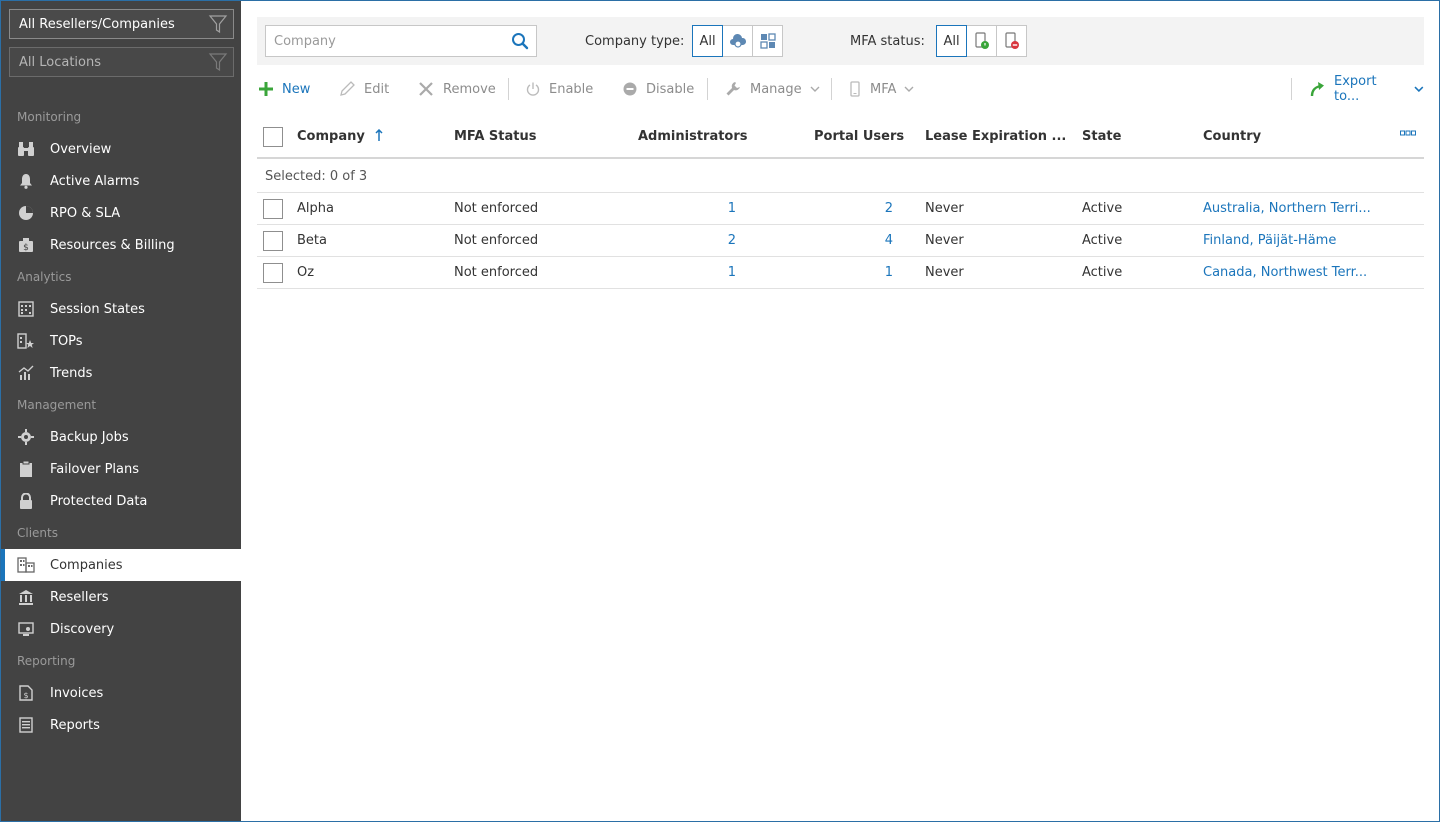 This screenshot has height=822, width=1440. I want to click on sidebar-item-label: Resellers, so click(79, 597).